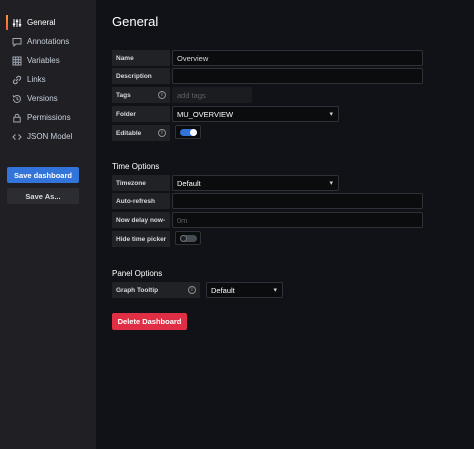 This screenshot has width=474, height=449. Describe the element at coordinates (141, 114) in the screenshot. I see `folder-label: Folder` at that location.